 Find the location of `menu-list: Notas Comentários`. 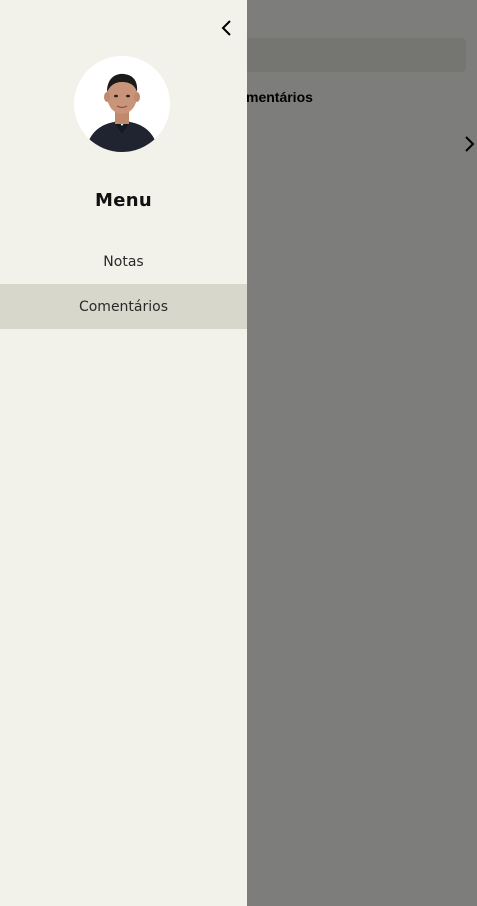

menu-list: Notas Comentários is located at coordinates (123, 284).